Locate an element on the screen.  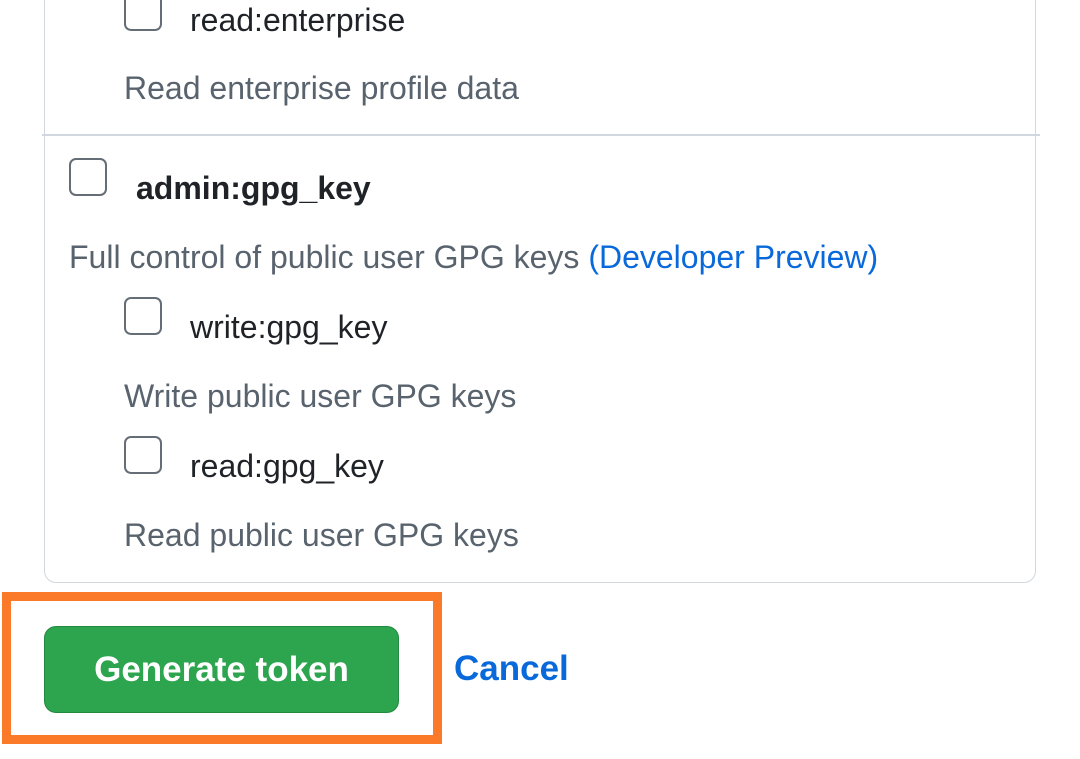
developer-preview-link: (Developer Preview) is located at coordinates (733, 257).